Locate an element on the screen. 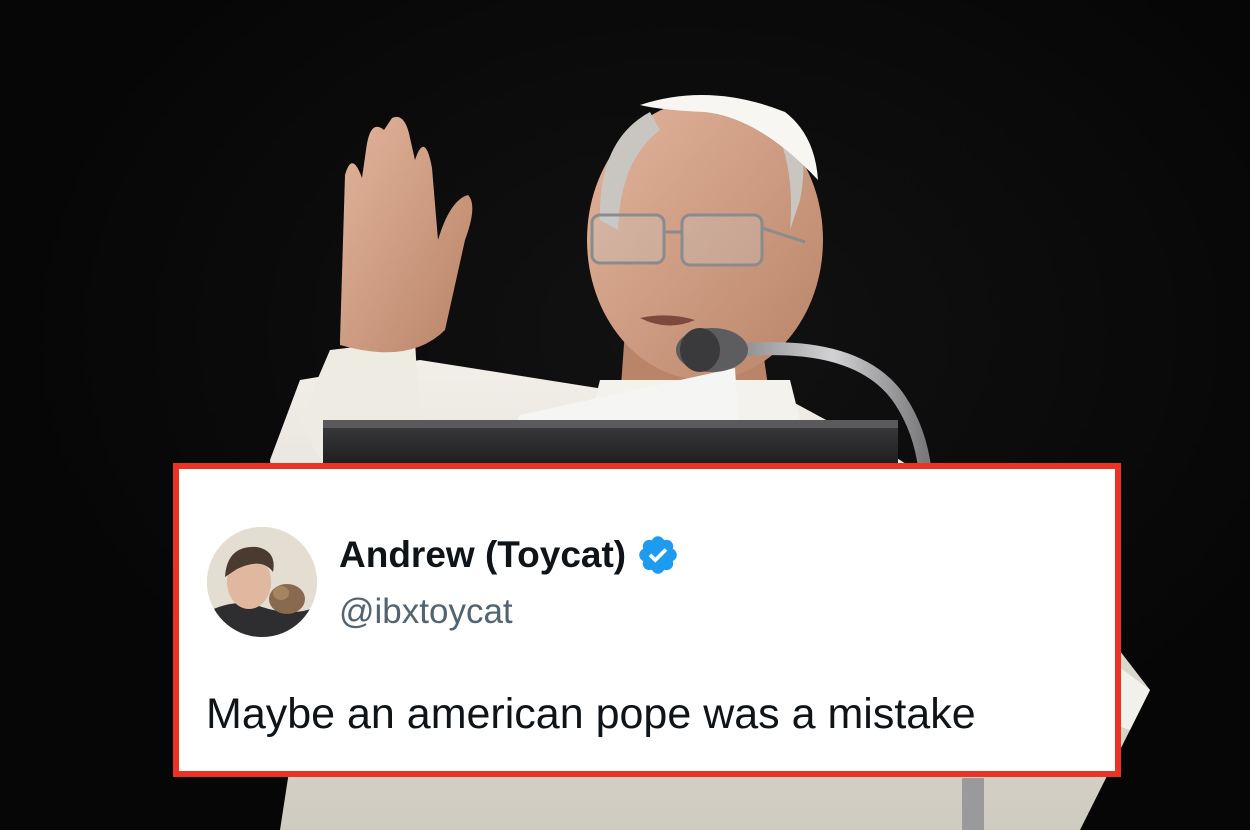 The image size is (1250, 830). verified-badge-icon is located at coordinates (658, 555).